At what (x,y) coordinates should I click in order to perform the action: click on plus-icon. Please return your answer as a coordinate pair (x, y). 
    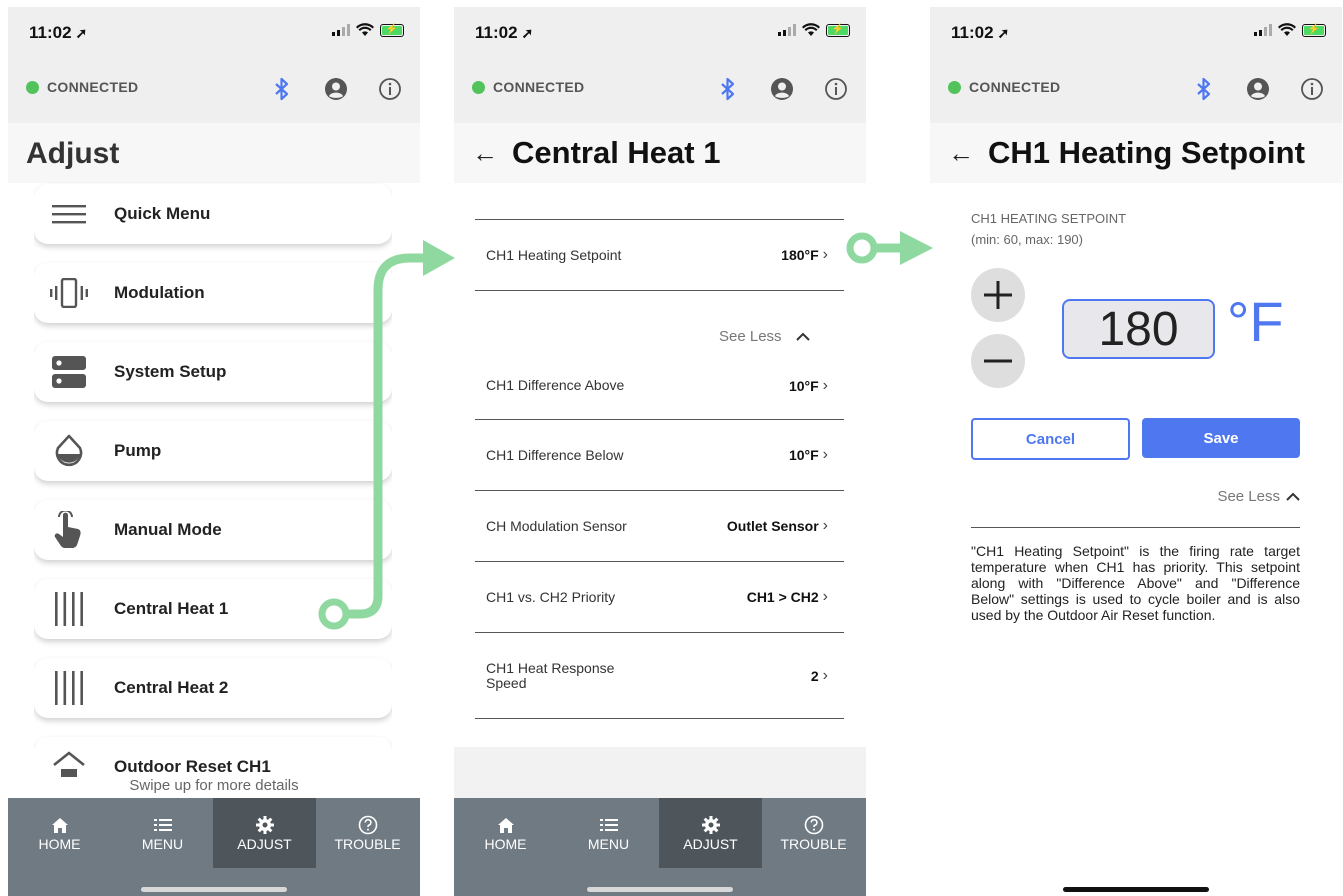
    Looking at the image, I should click on (998, 295).